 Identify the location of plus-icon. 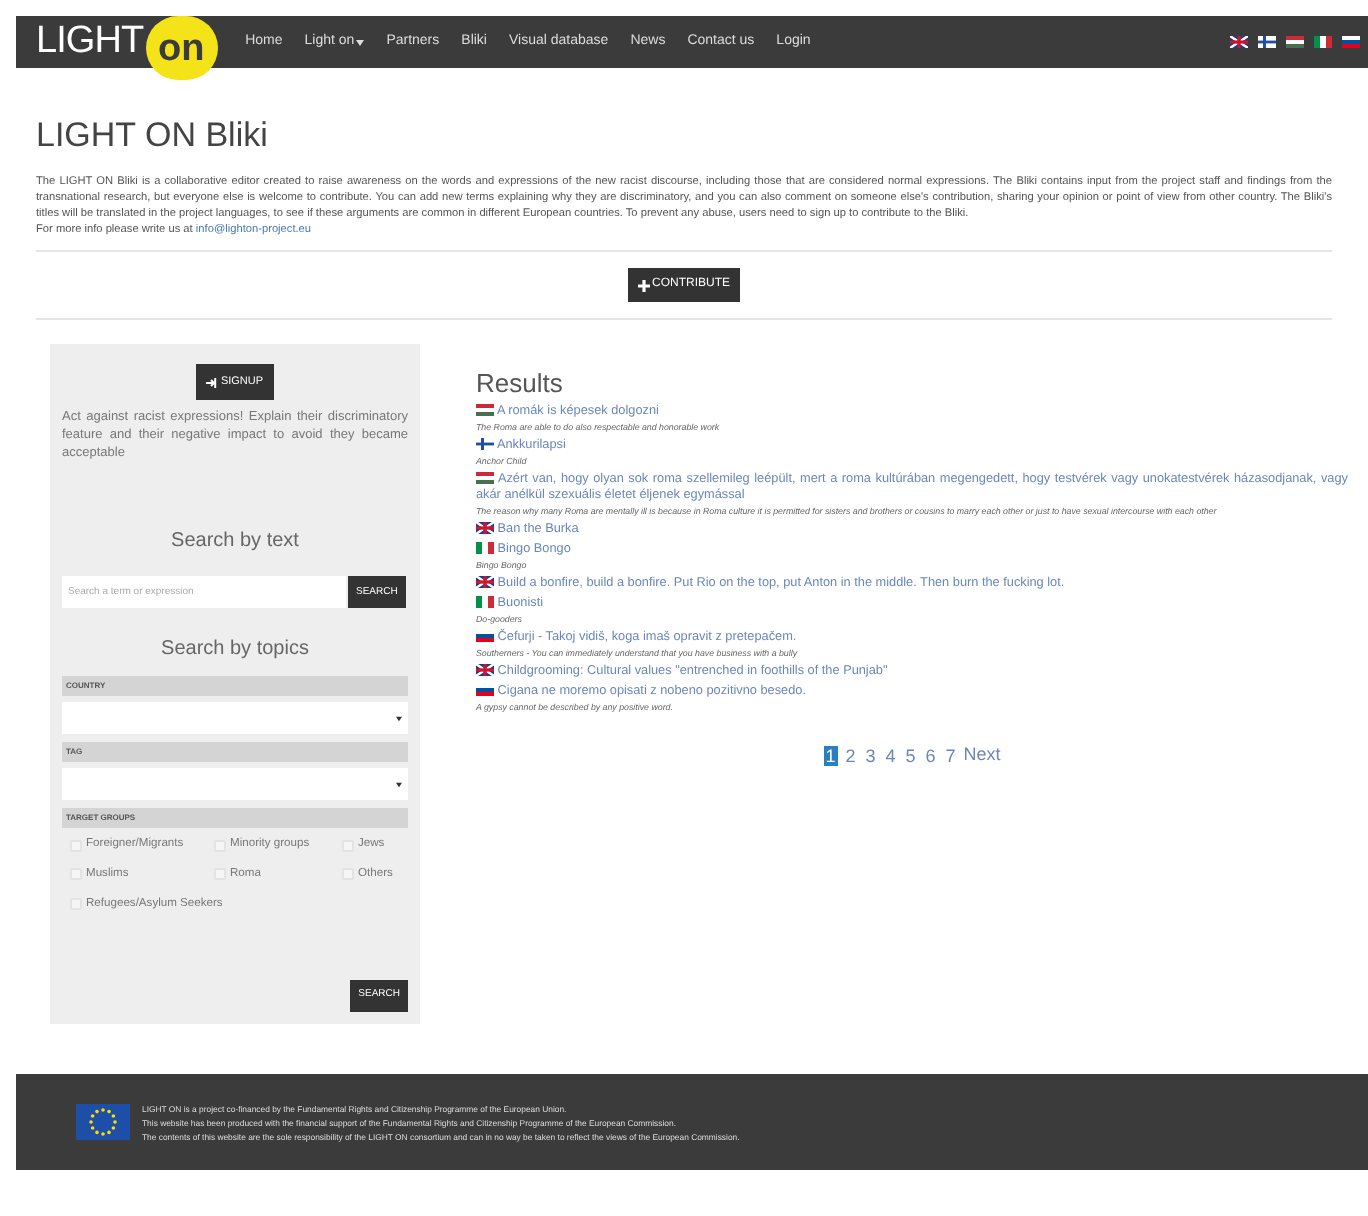
(644, 285).